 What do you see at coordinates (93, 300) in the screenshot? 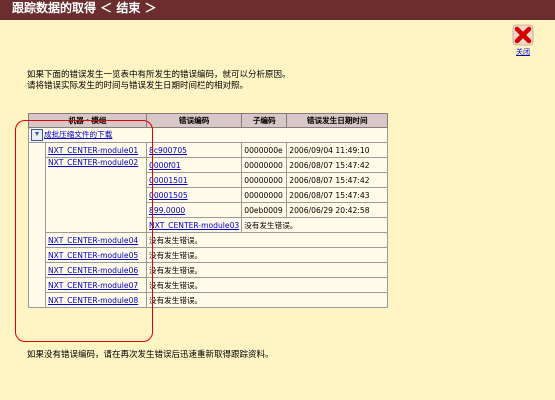
I see `module-link-08: NXT_CENTER-module08` at bounding box center [93, 300].